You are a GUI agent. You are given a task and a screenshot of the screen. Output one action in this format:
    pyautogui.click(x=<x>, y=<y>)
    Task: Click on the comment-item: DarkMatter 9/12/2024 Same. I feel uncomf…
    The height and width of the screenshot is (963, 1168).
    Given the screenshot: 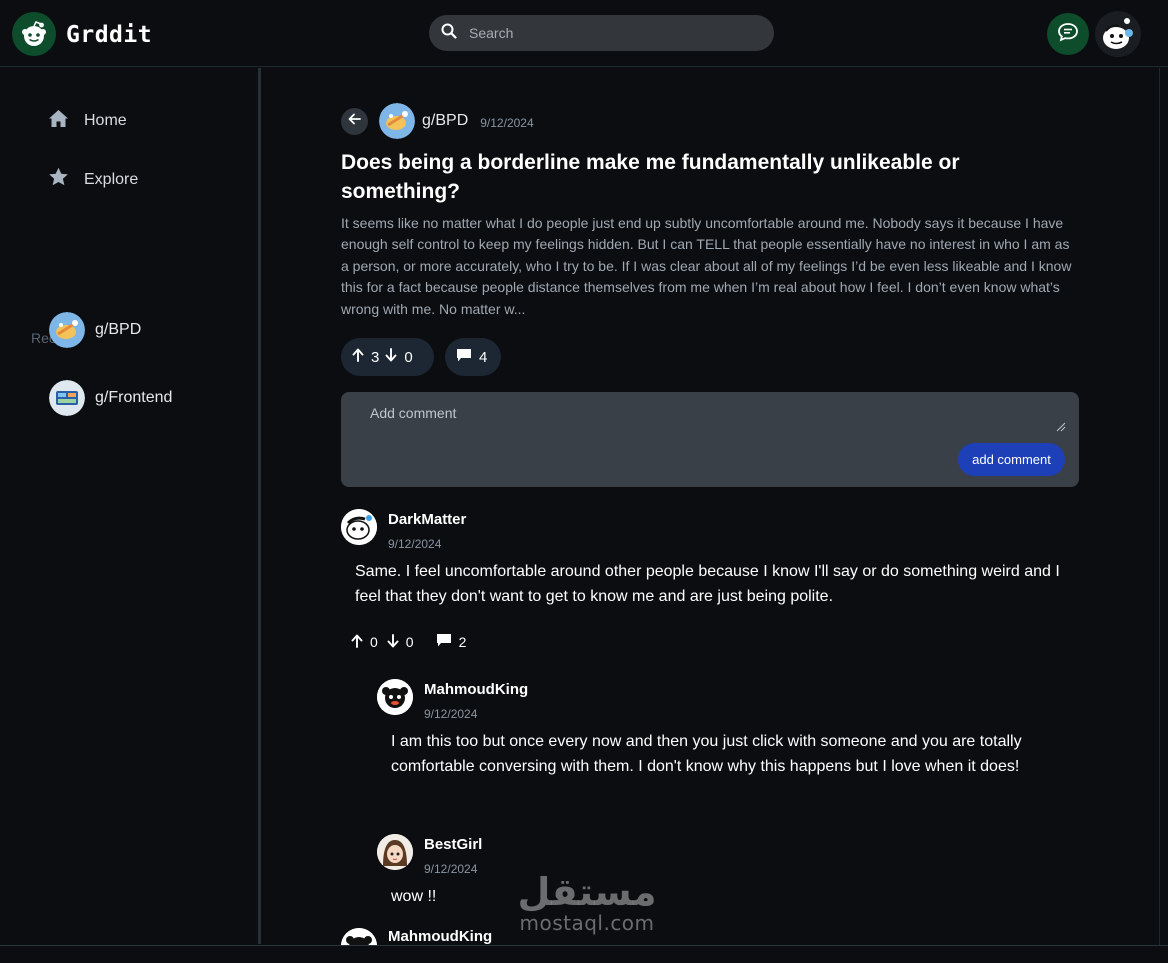 What is the action you would take?
    pyautogui.click(x=711, y=584)
    